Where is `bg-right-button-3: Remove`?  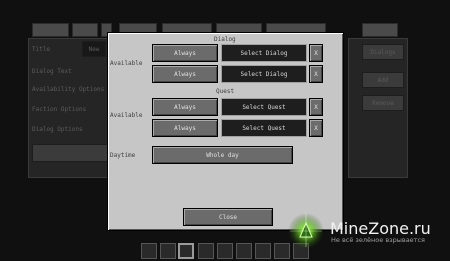 bg-right-button-3: Remove is located at coordinates (383, 103).